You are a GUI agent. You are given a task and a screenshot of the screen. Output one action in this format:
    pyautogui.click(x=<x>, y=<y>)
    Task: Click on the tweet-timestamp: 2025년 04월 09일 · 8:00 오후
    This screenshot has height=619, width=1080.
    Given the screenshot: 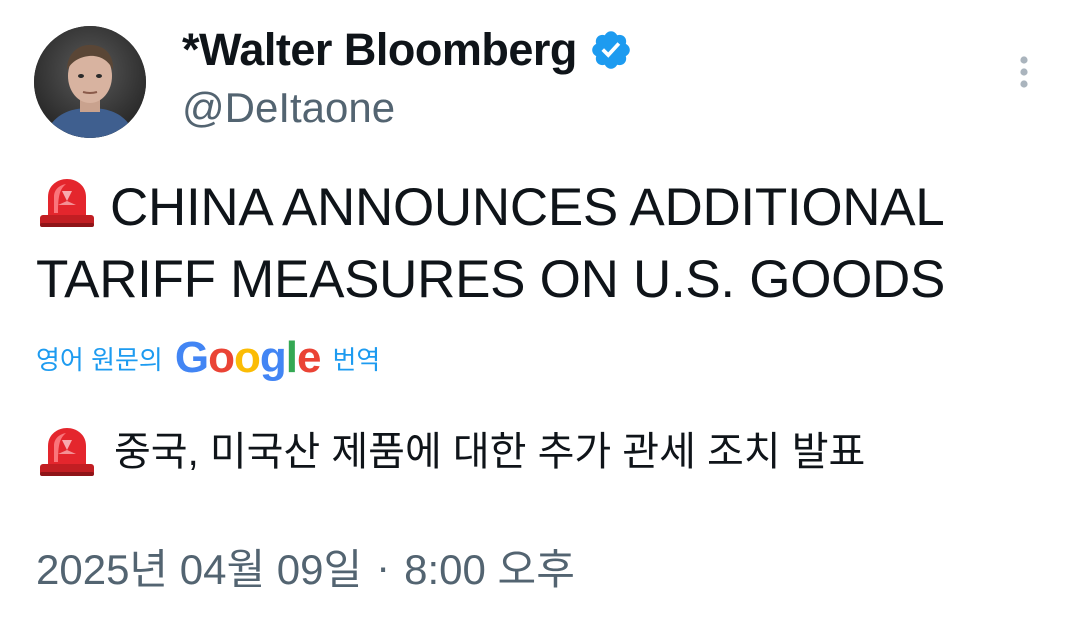 What is the action you would take?
    pyautogui.click(x=305, y=566)
    